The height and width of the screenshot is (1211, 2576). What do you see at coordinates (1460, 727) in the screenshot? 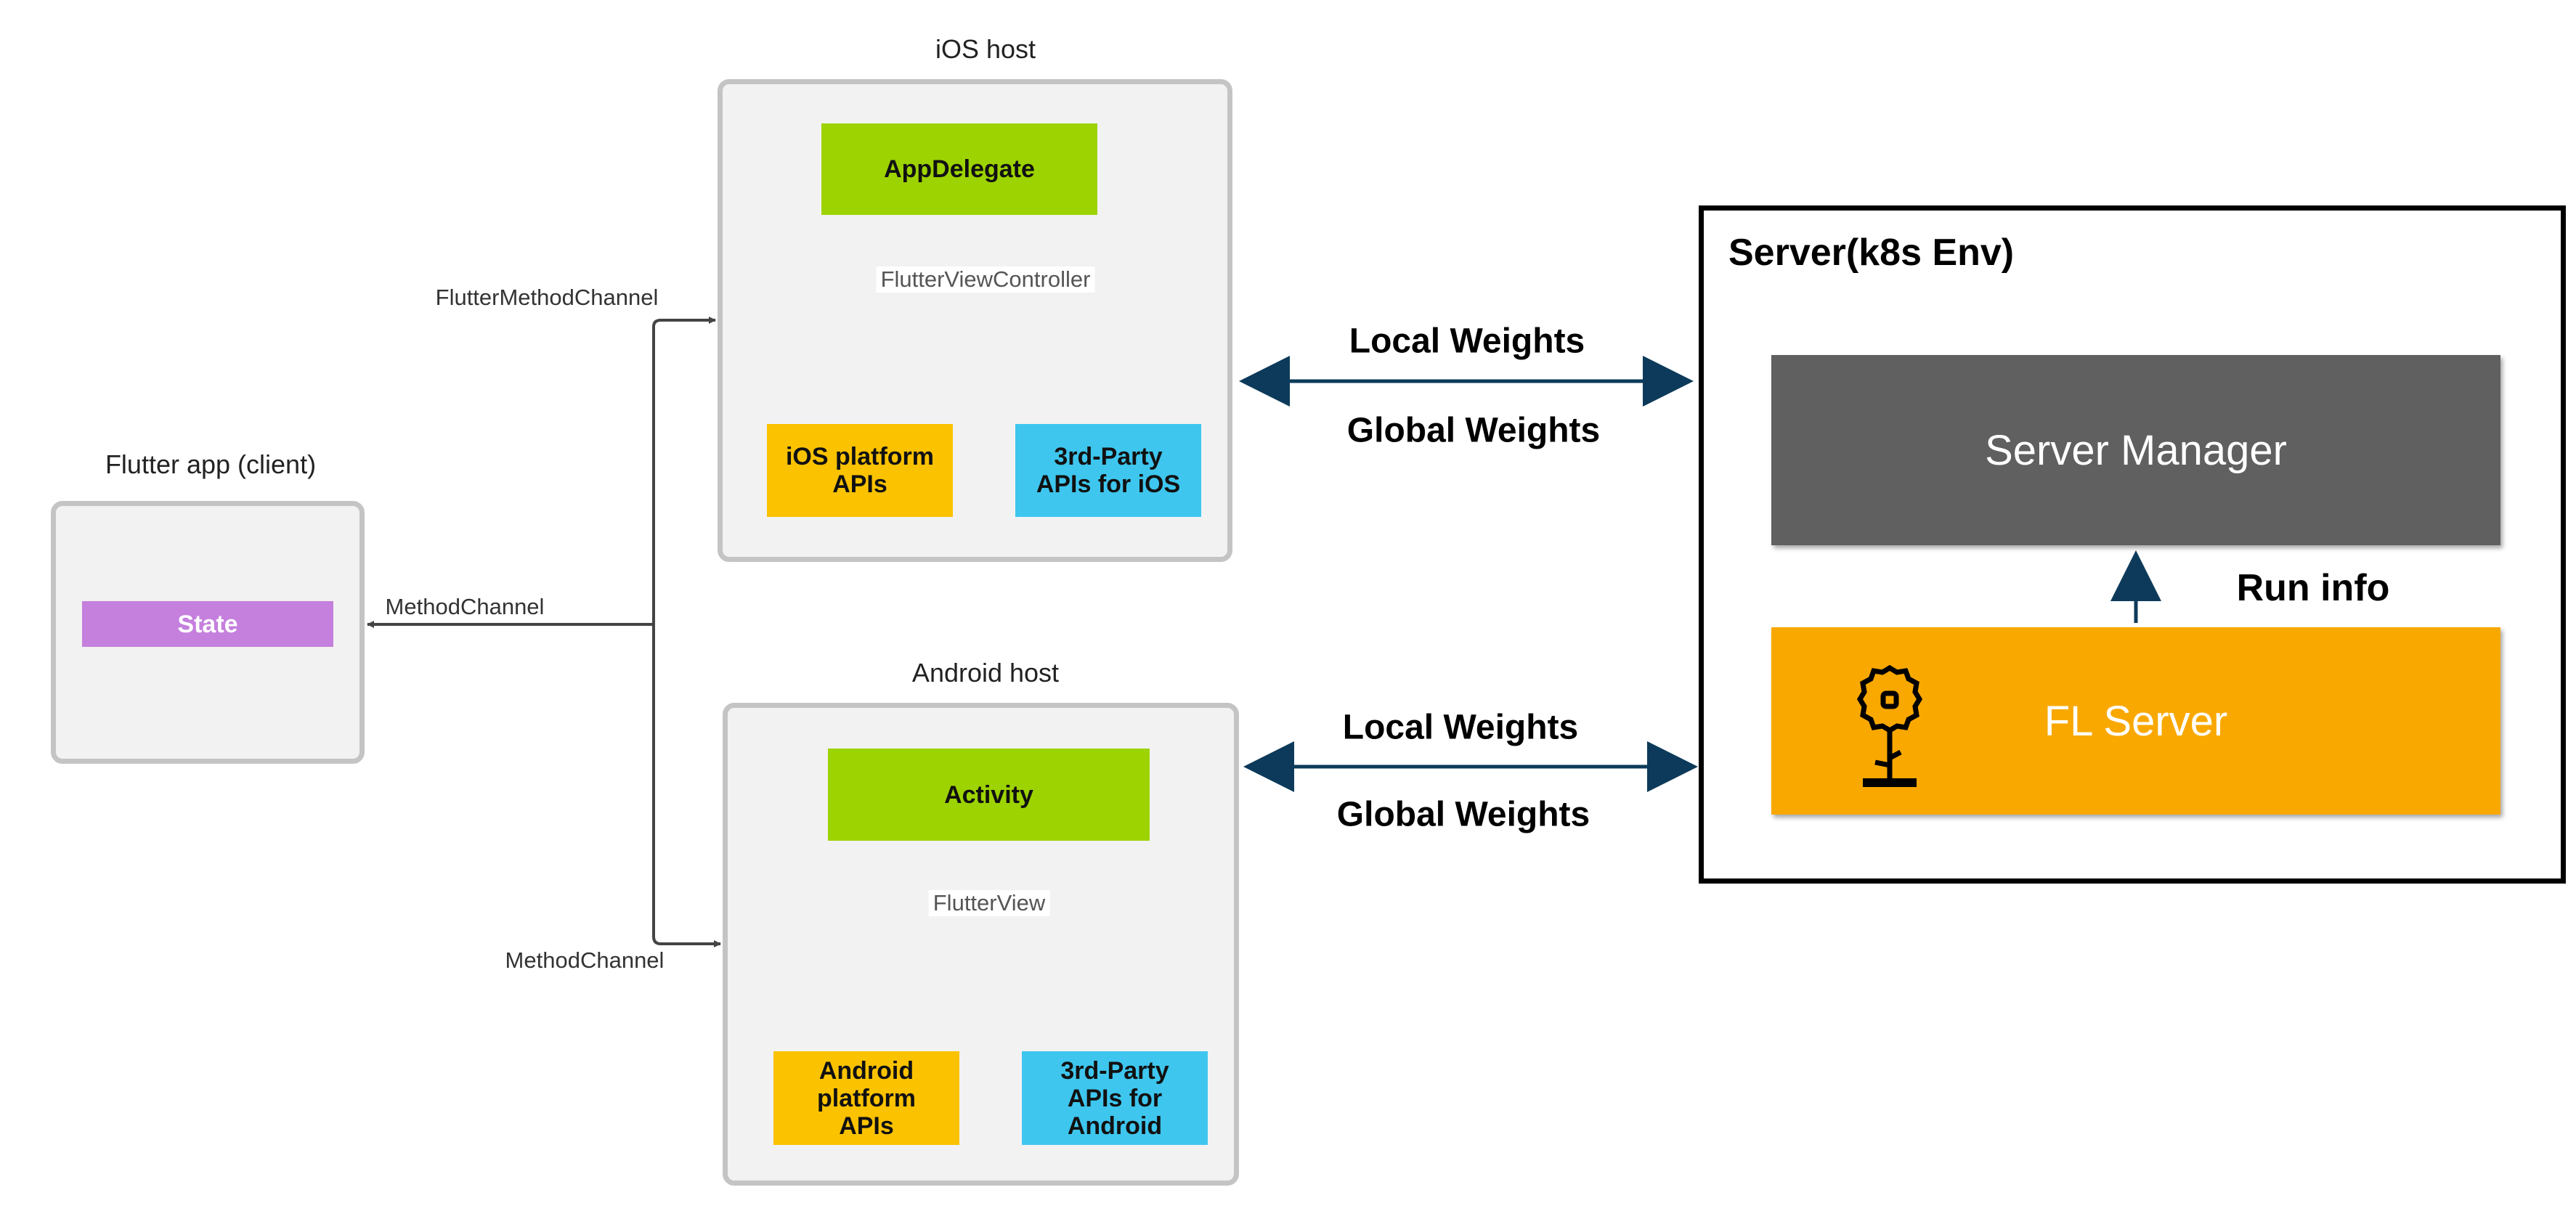
I see `android-local-weights-label: Local Weights` at bounding box center [1460, 727].